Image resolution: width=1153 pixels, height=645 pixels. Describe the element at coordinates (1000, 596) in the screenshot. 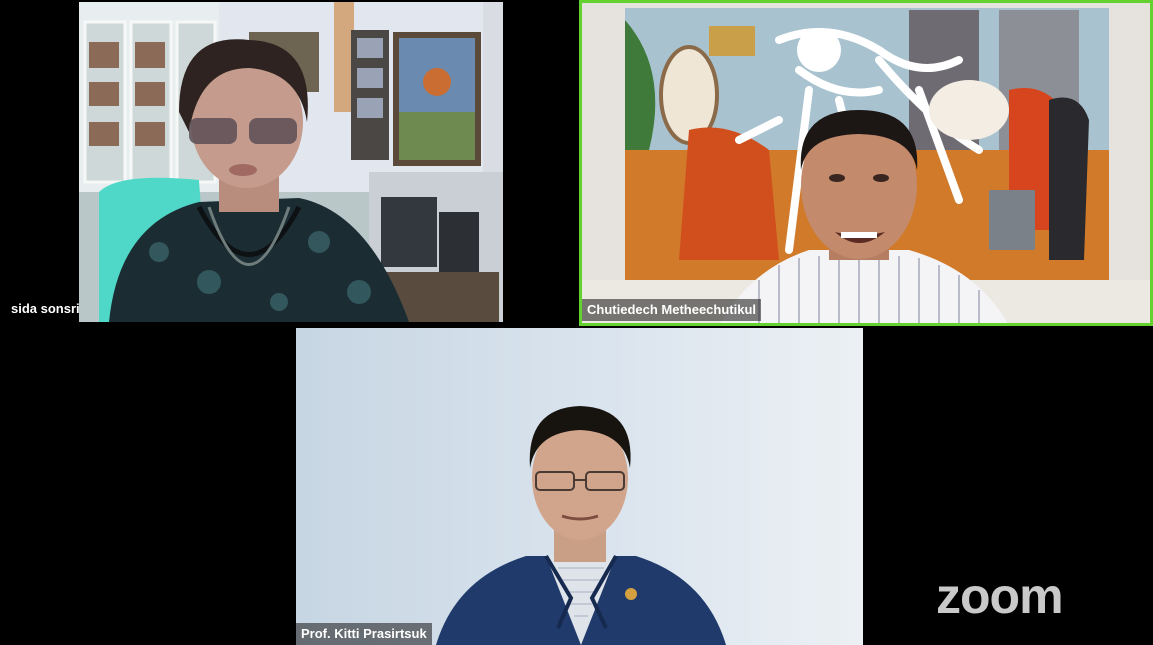

I see `zoom-logo: zoom` at that location.